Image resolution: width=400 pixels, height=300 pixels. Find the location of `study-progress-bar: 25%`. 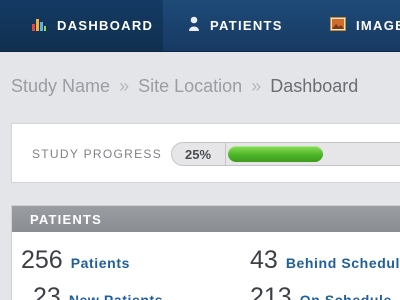

study-progress-bar: 25% is located at coordinates (285, 154).